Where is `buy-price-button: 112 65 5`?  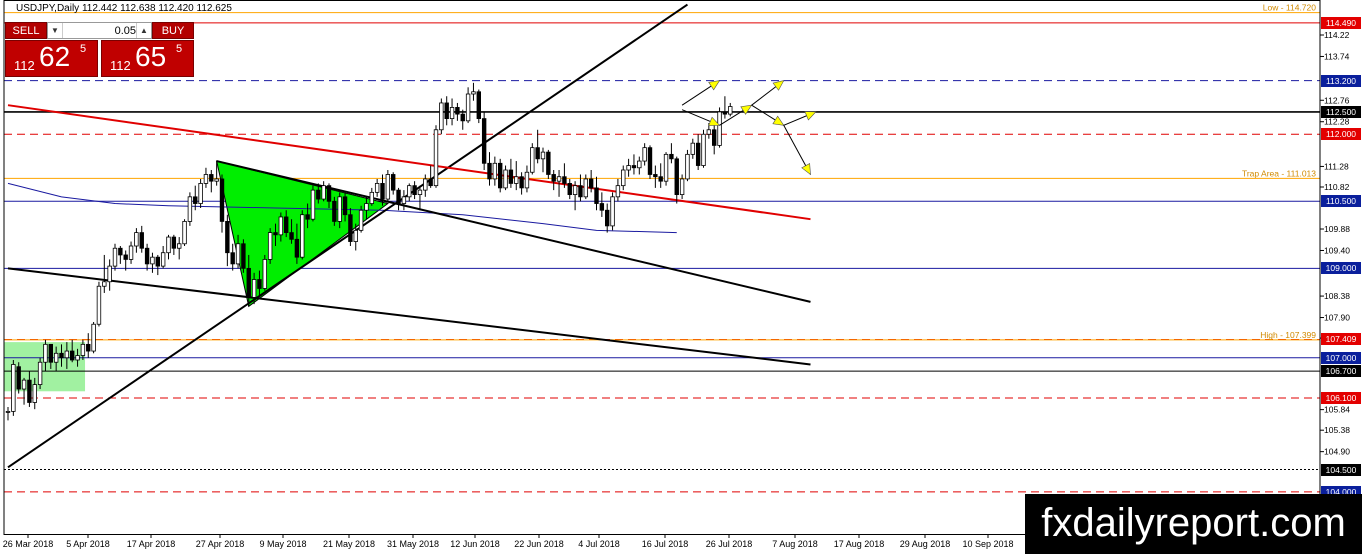
buy-price-button: 112 65 5 is located at coordinates (147, 58).